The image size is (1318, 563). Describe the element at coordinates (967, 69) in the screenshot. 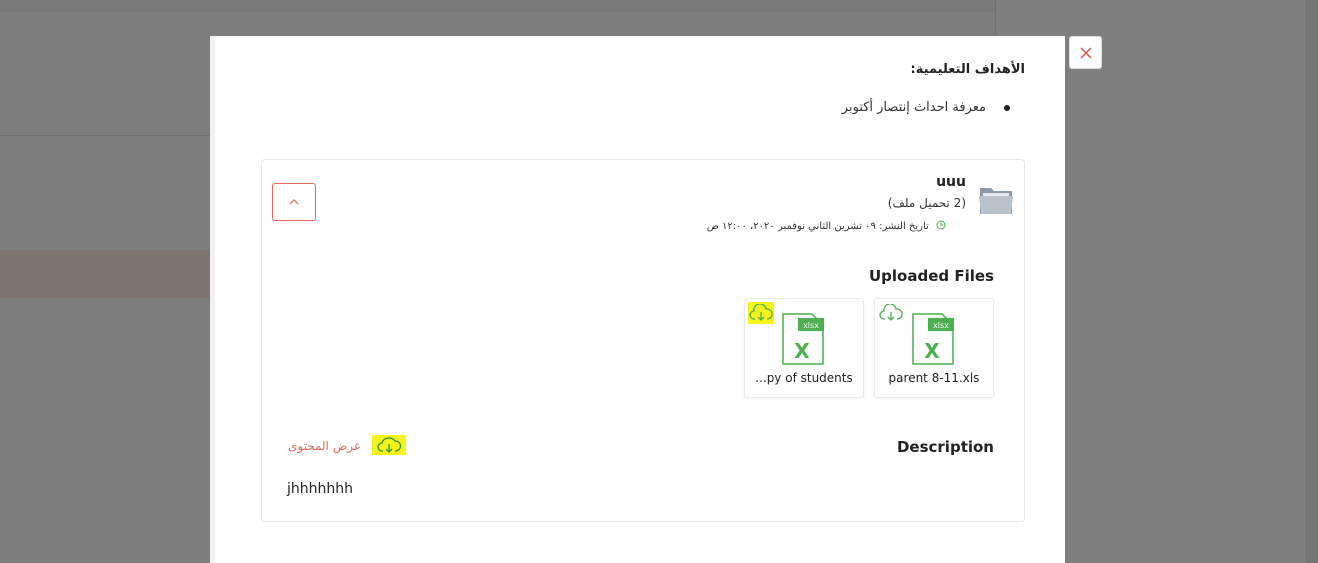

I see `learning-goals-title: الأهداف التعليمية:` at that location.